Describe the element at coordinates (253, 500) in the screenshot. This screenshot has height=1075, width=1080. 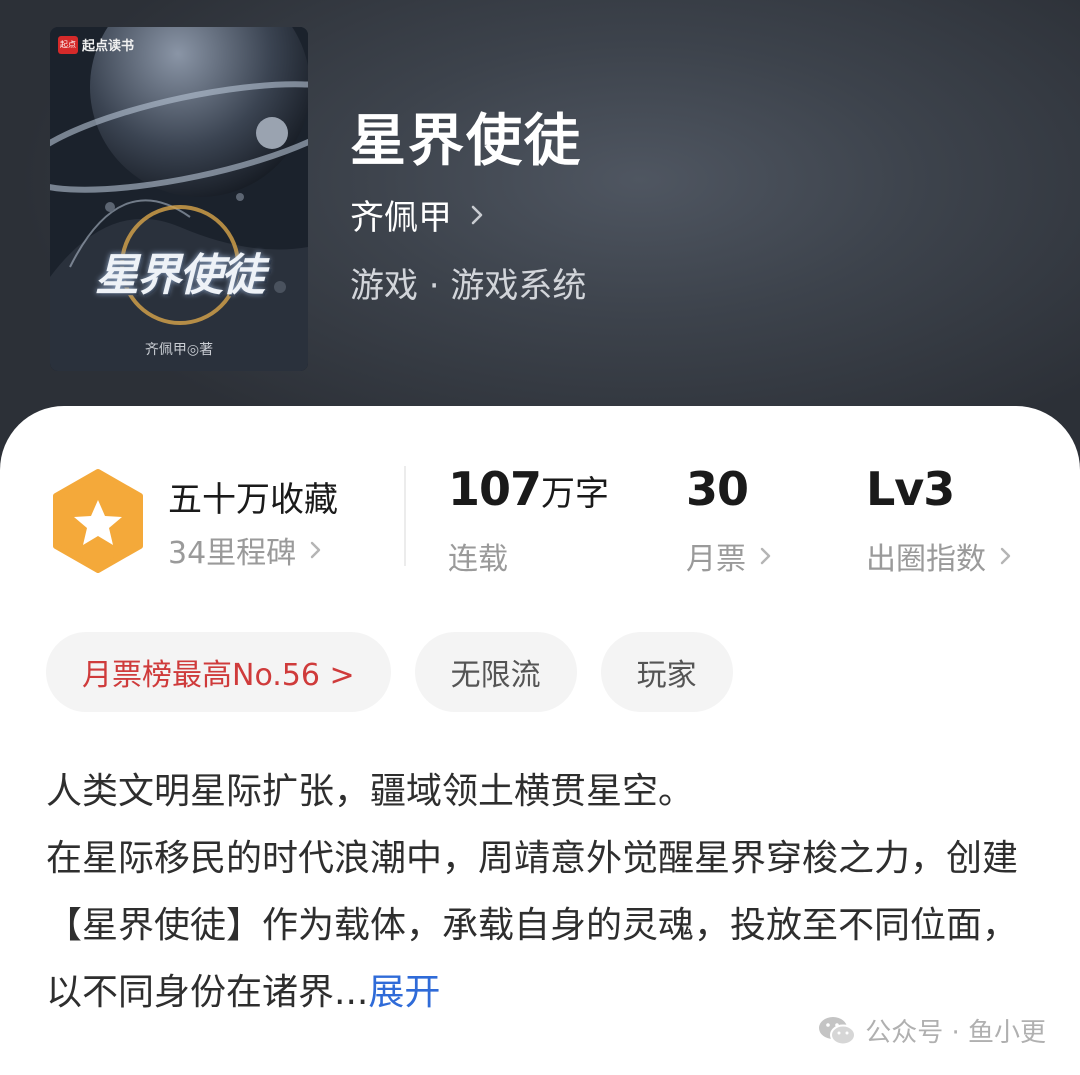
I see `collection-count: 五十万收藏` at that location.